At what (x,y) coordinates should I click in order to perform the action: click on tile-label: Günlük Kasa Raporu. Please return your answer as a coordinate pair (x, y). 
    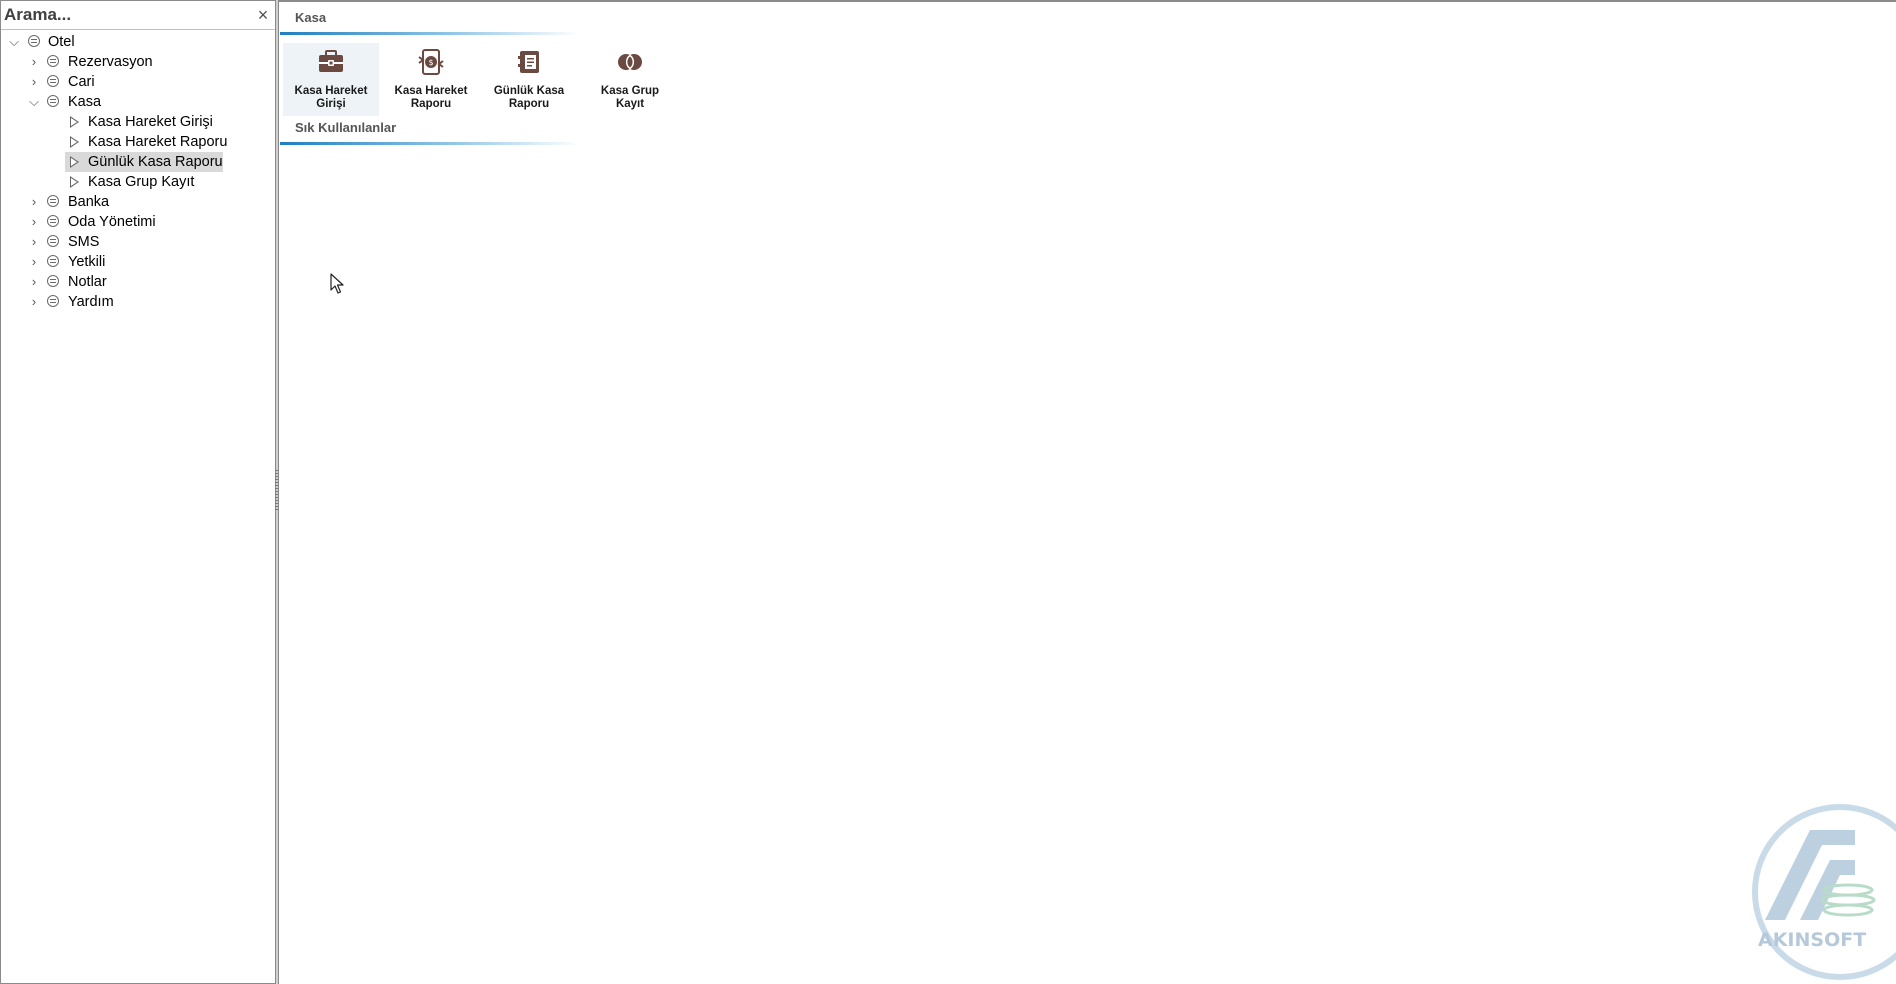
    Looking at the image, I should click on (529, 98).